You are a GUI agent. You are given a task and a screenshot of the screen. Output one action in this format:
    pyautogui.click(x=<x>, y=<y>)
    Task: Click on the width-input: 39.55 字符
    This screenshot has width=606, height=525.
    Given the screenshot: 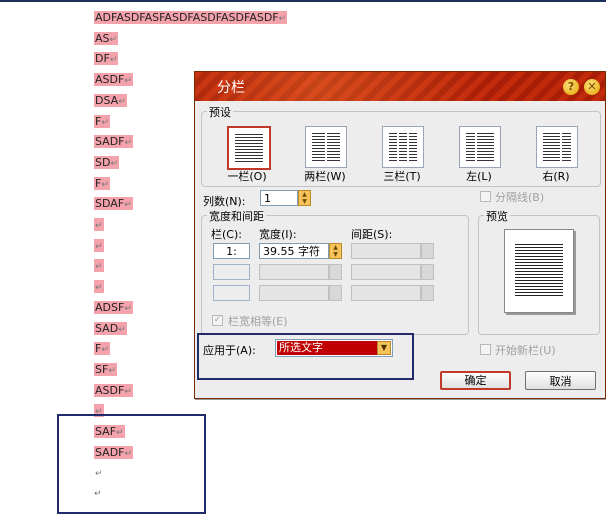 What is the action you would take?
    pyautogui.click(x=294, y=251)
    